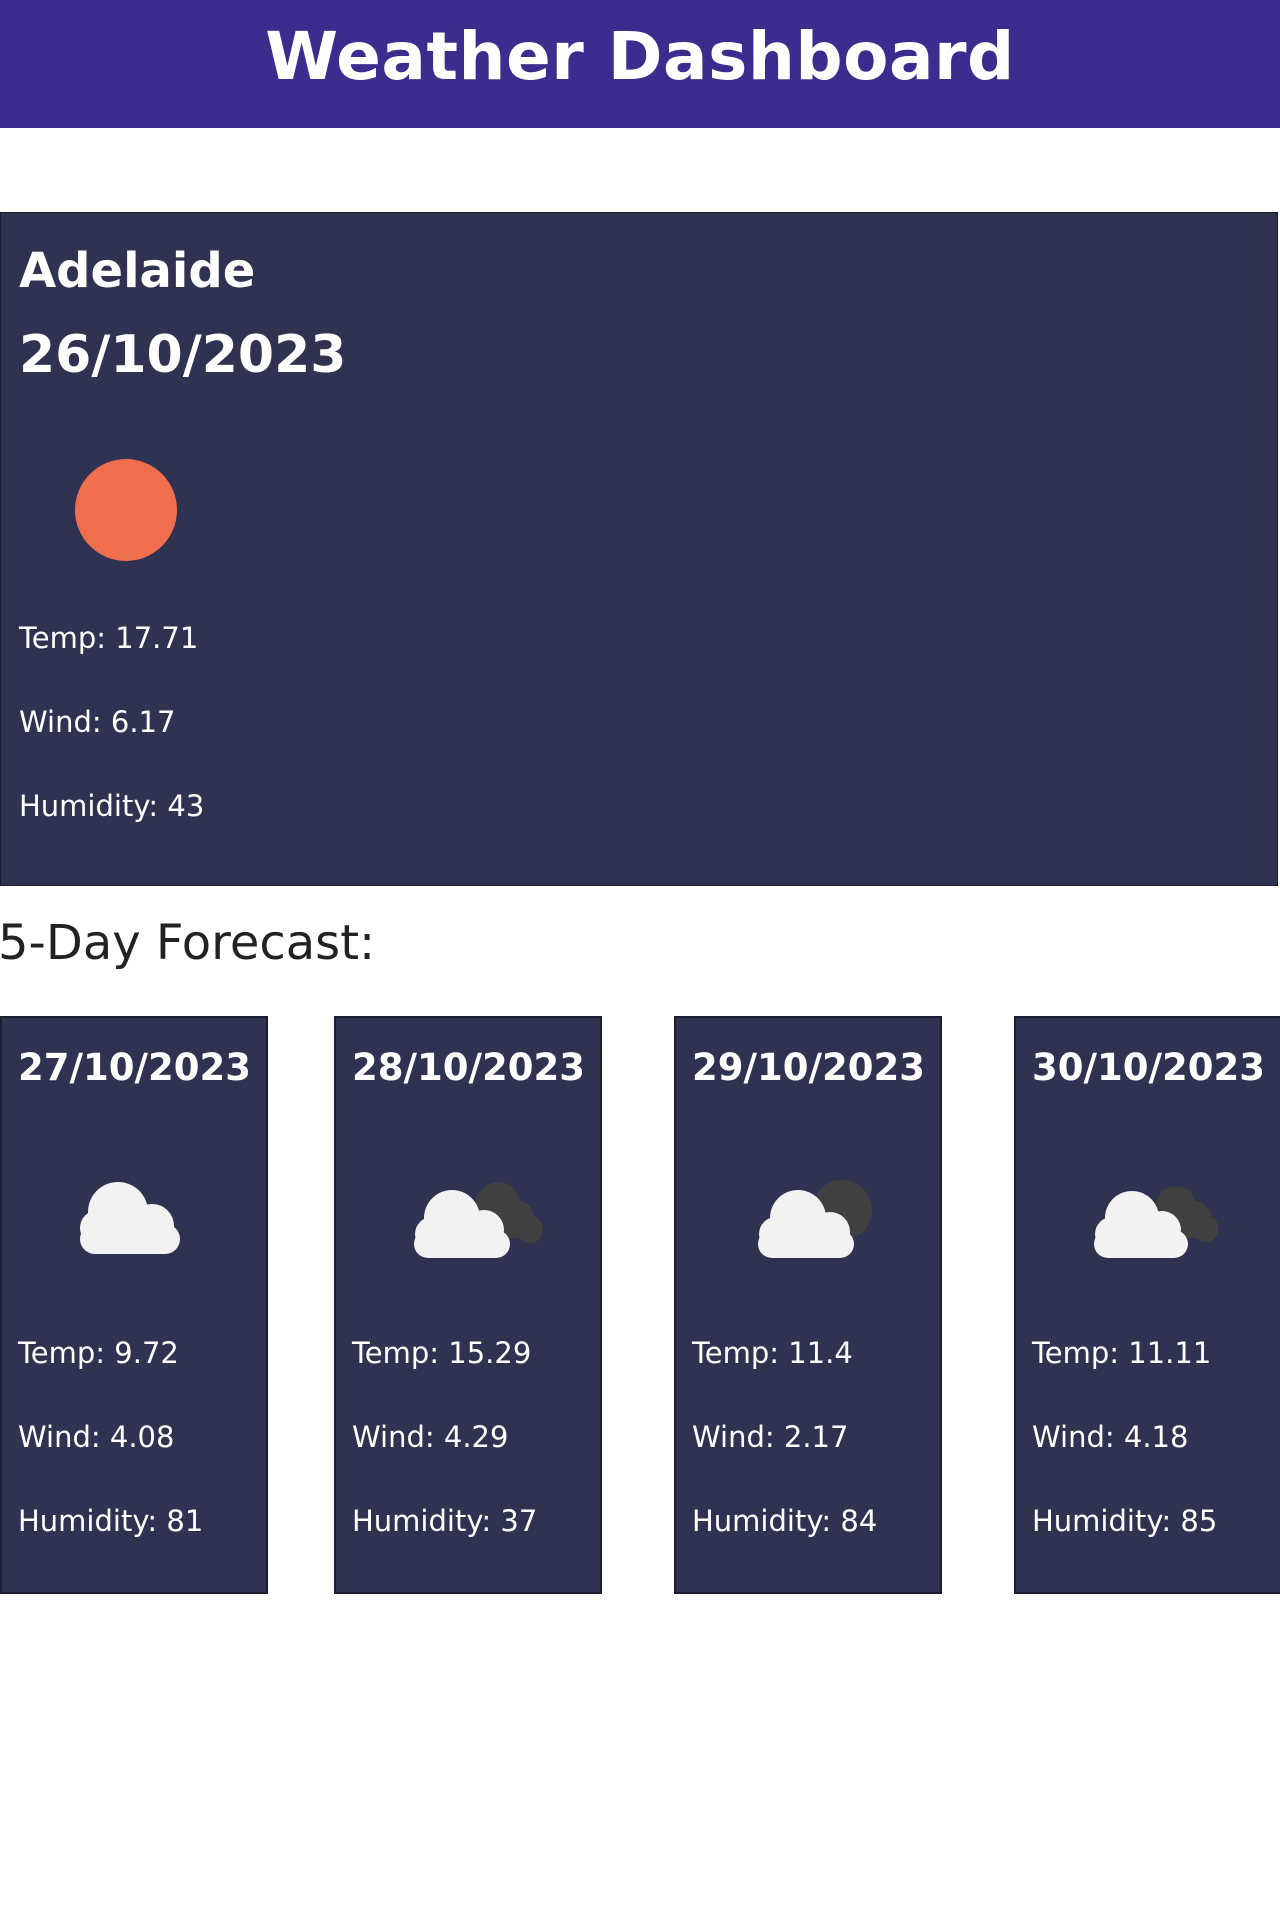 The height and width of the screenshot is (1920, 1280). Describe the element at coordinates (808, 1067) in the screenshot. I see `forecast-date: 29/10/2023` at that location.